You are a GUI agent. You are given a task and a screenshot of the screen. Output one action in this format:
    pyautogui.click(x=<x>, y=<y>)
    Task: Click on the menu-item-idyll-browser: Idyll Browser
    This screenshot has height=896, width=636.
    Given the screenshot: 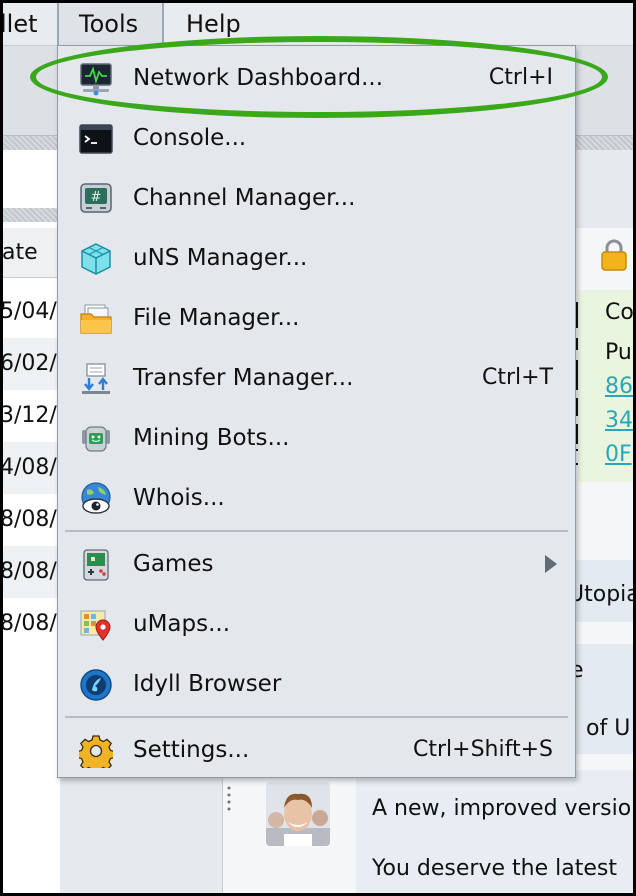 What is the action you would take?
    pyautogui.click(x=316, y=684)
    